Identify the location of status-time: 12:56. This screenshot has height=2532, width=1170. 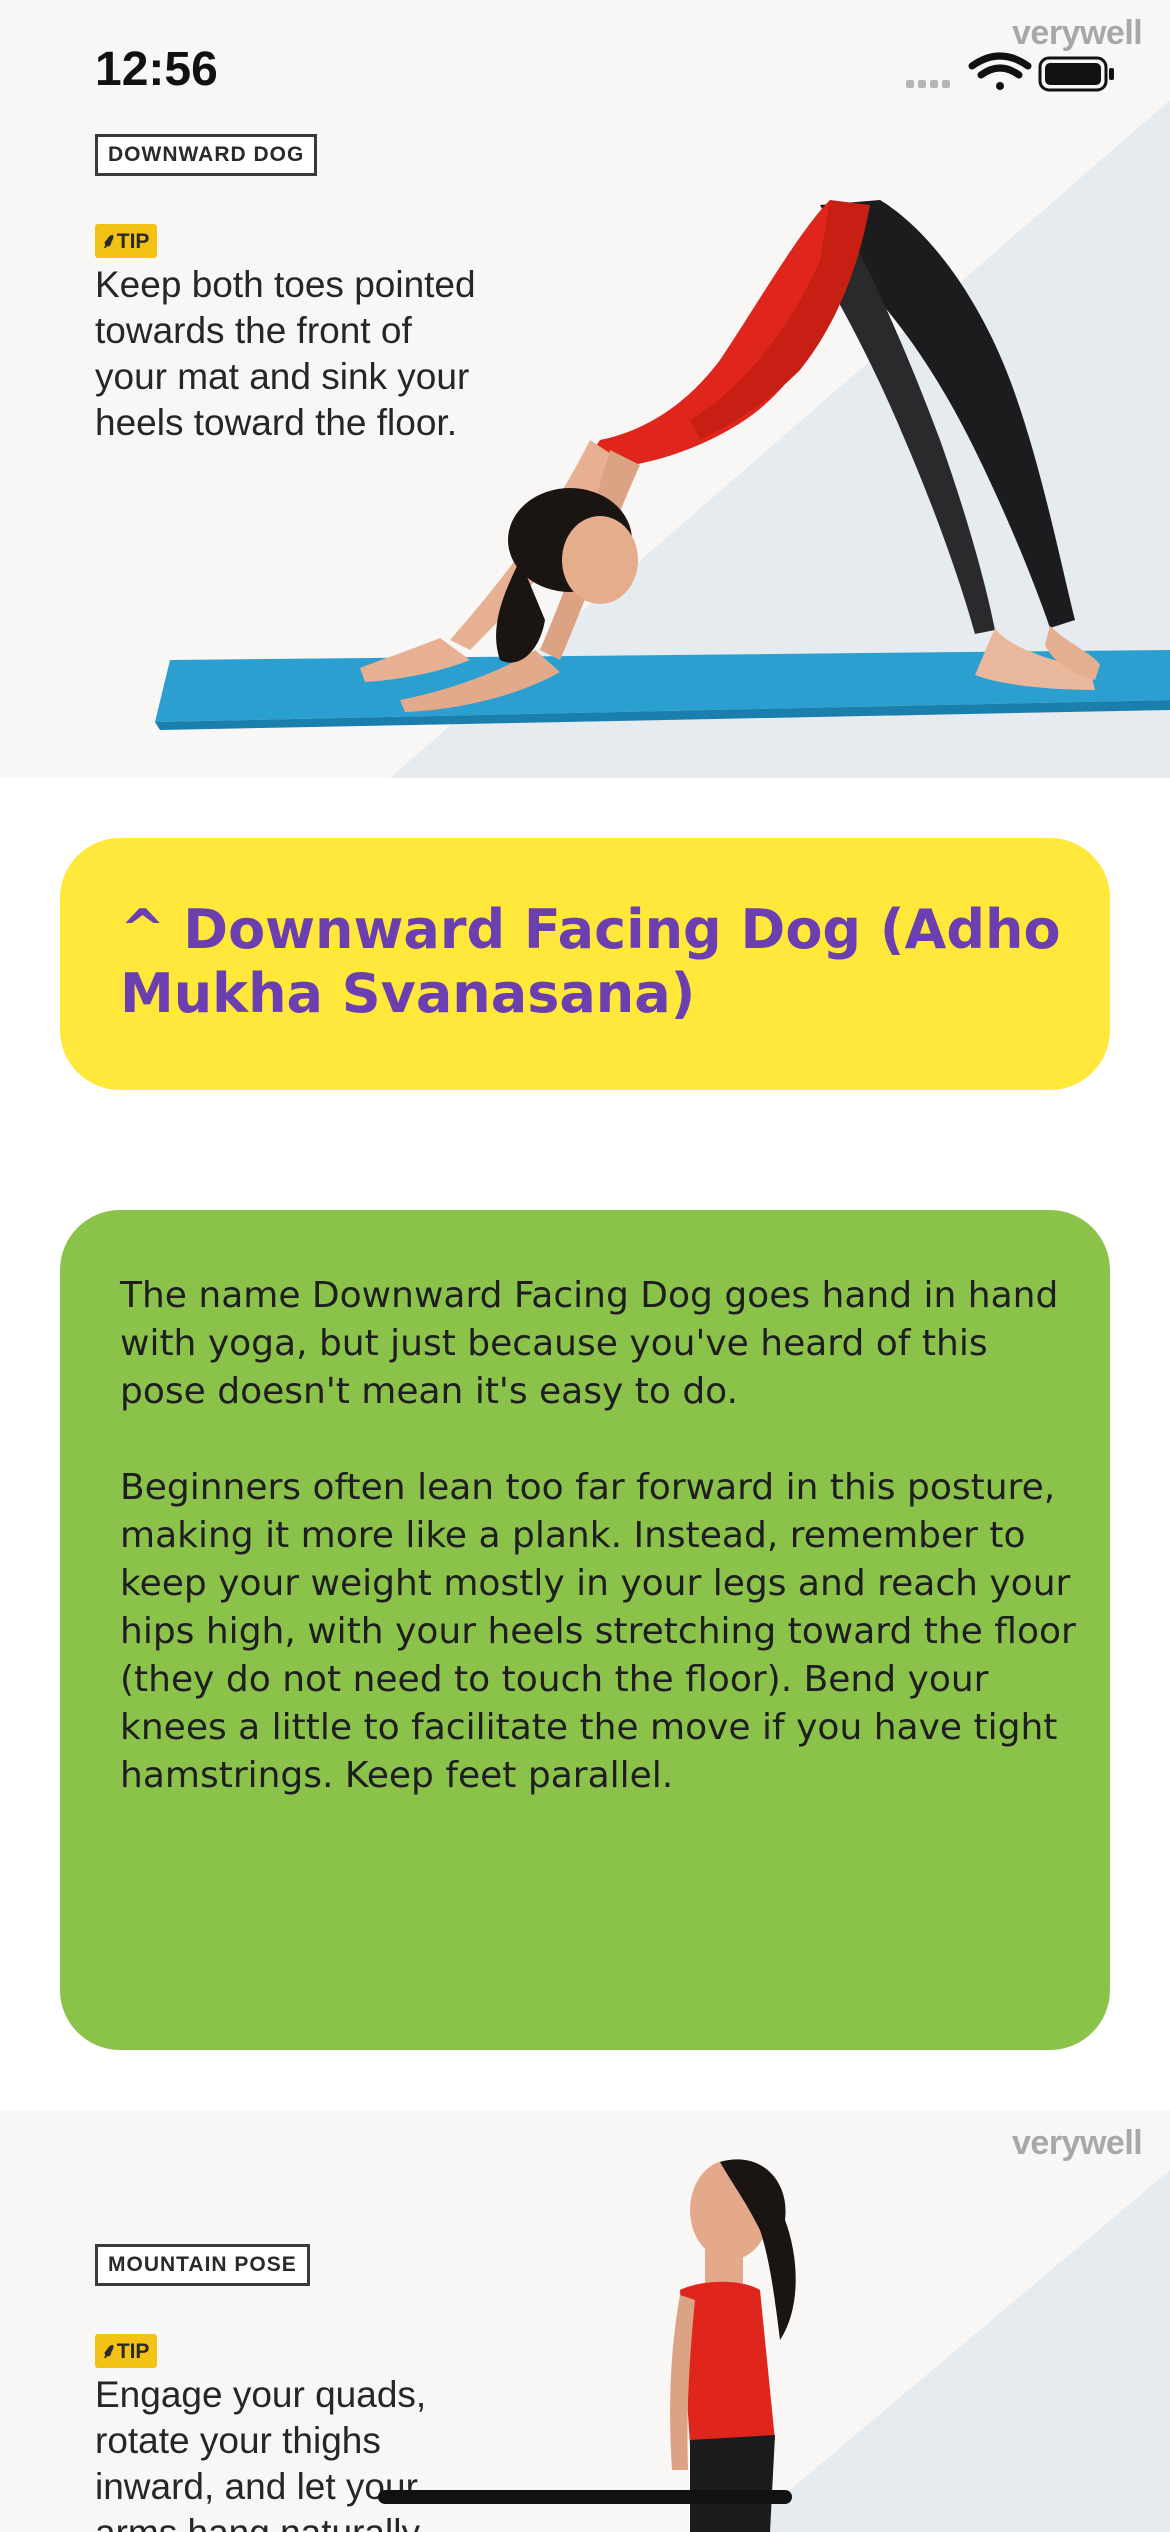
(156, 69).